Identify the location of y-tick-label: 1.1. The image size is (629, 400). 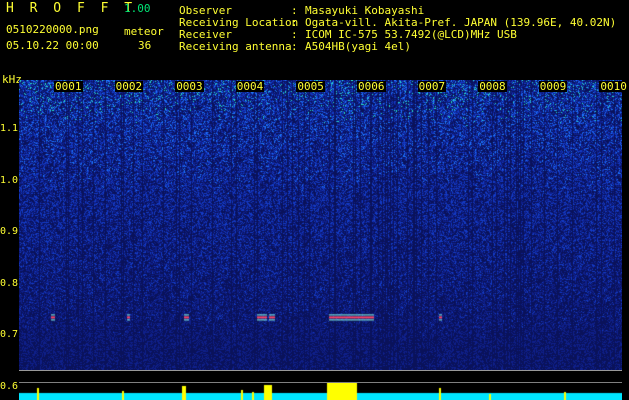
(9, 129).